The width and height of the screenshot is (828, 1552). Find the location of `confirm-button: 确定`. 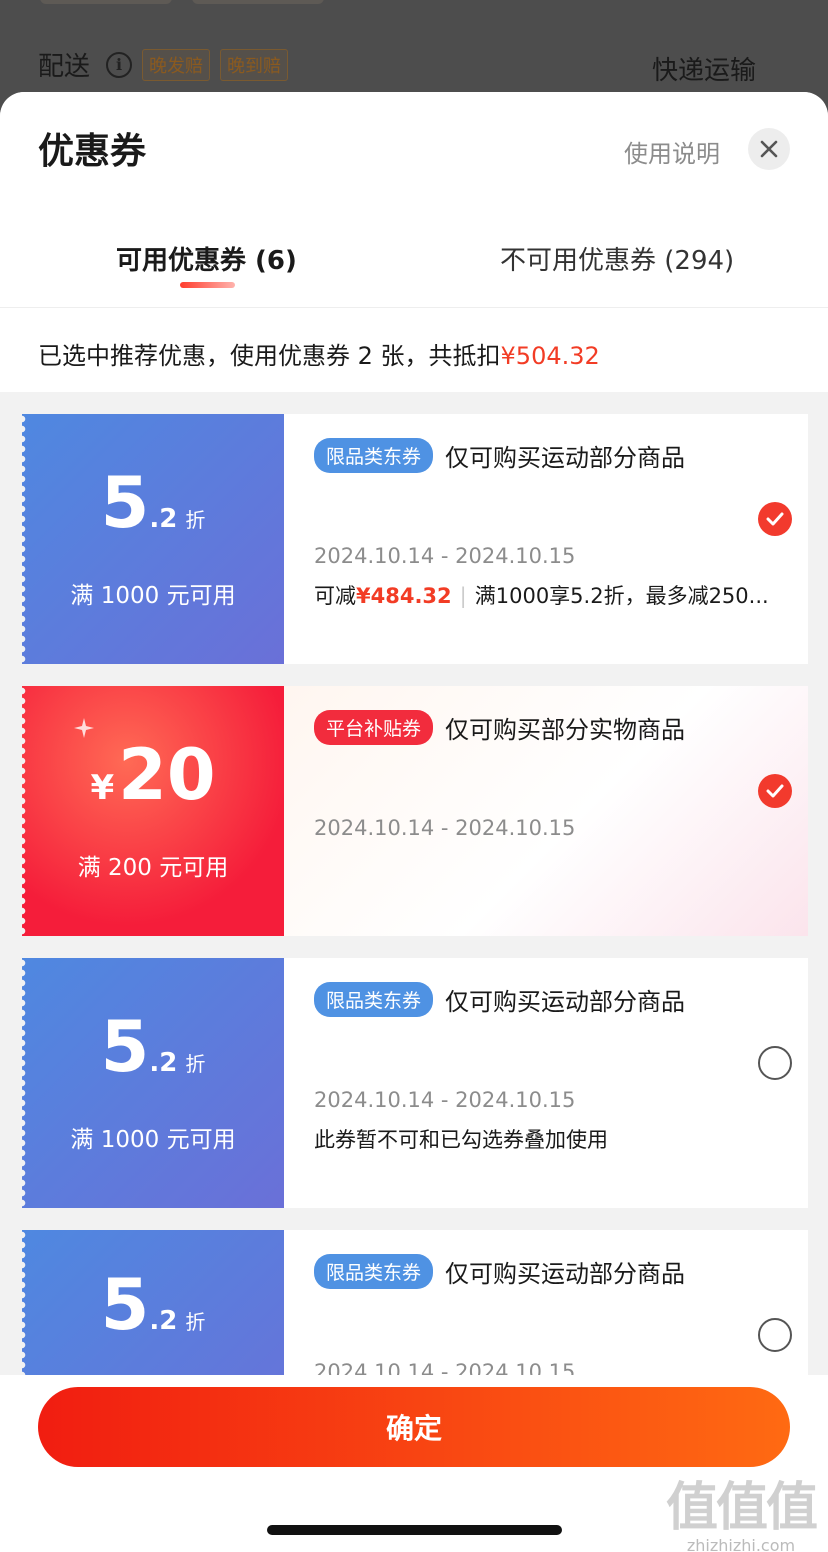

confirm-button: 确定 is located at coordinates (414, 1427).